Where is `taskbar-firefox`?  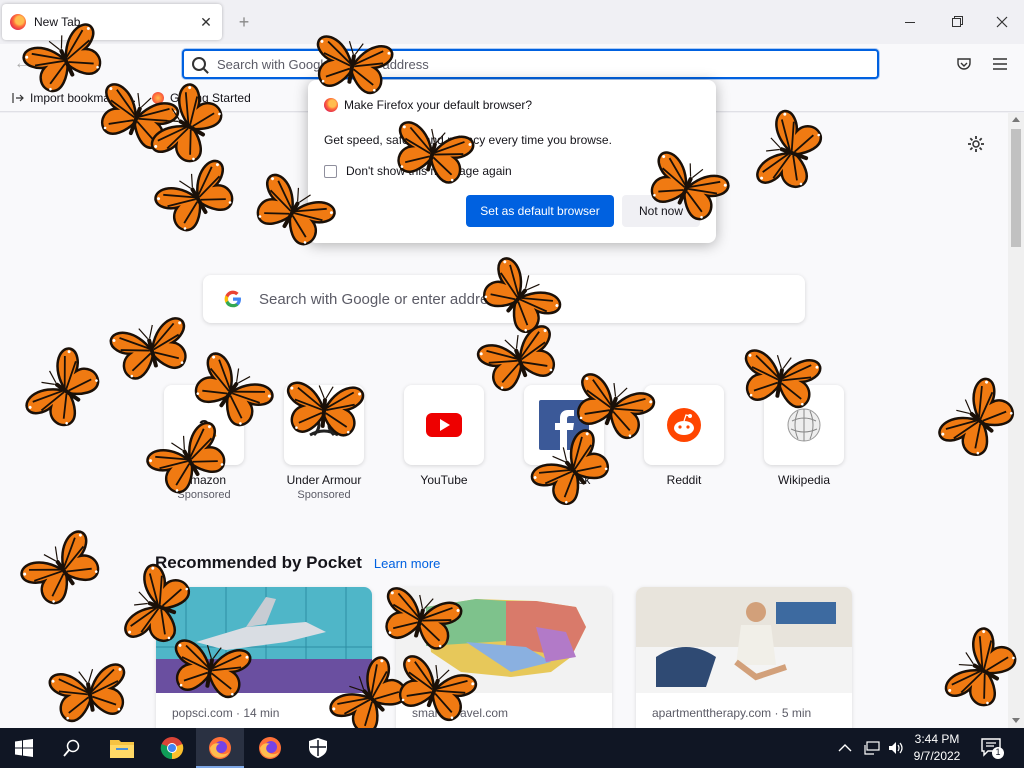 taskbar-firefox is located at coordinates (270, 748).